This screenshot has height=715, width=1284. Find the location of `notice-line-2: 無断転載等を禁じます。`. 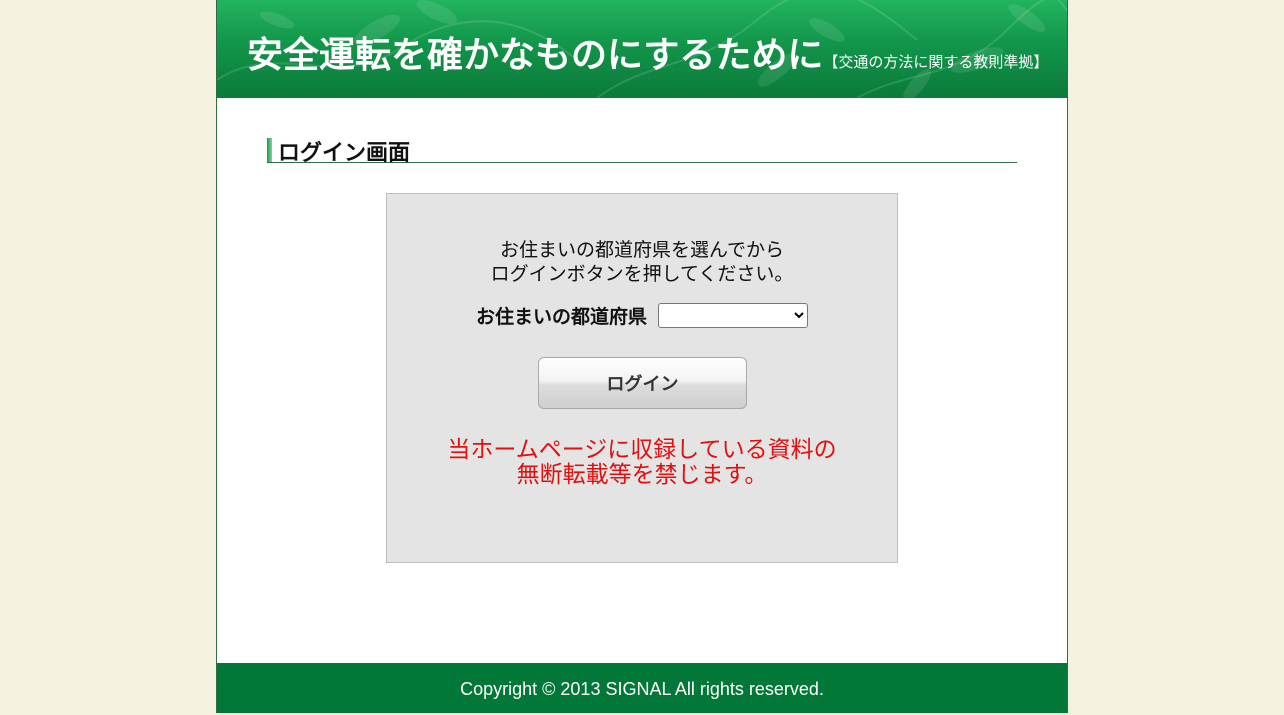

notice-line-2: 無断転載等を禁じます。 is located at coordinates (642, 475).